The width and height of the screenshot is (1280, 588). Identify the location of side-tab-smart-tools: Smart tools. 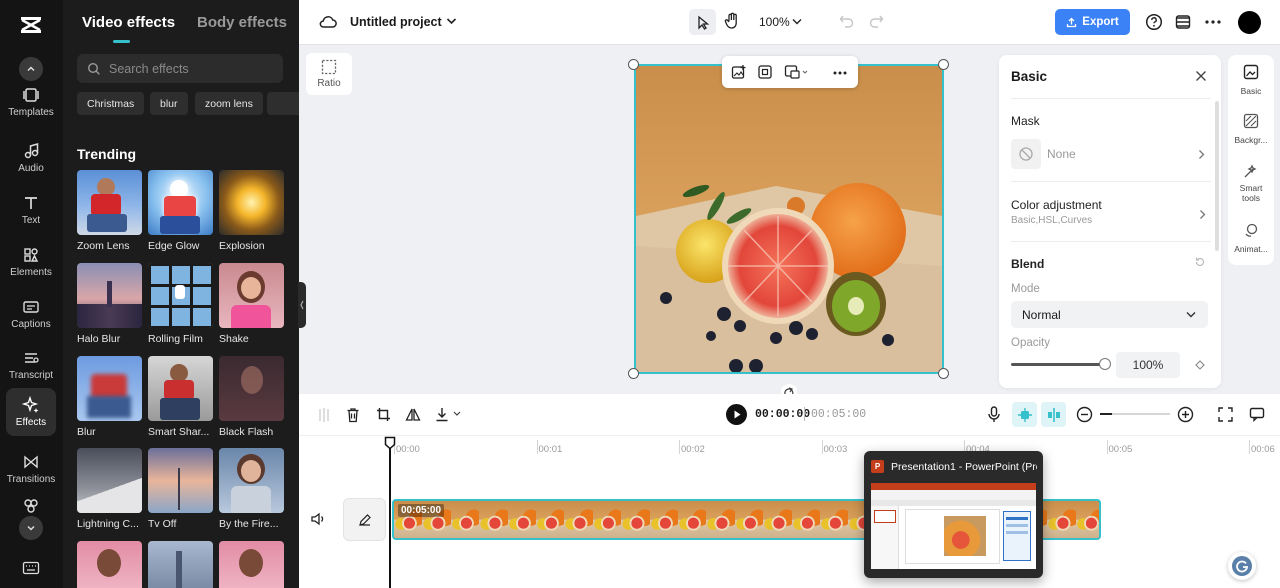
(1251, 183).